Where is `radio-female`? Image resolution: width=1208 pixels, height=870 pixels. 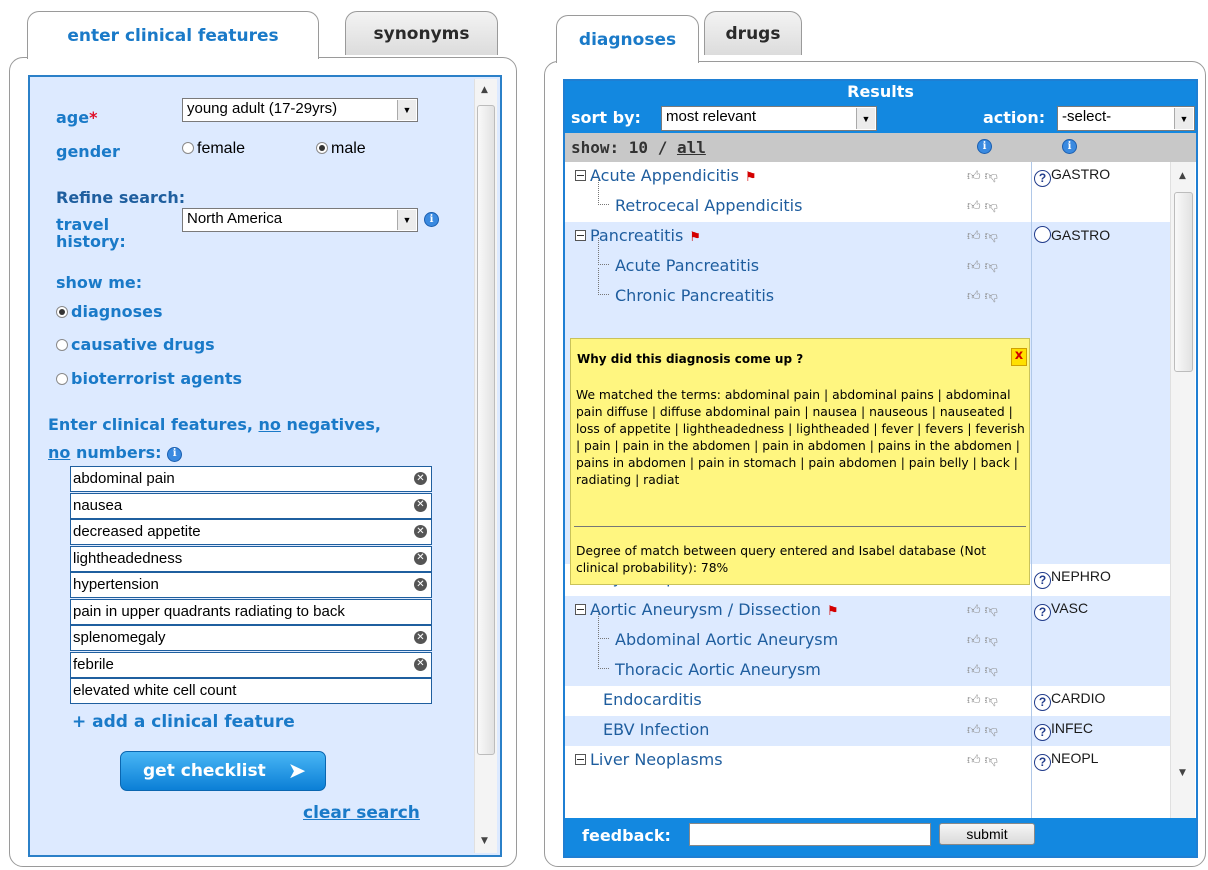 radio-female is located at coordinates (188, 148).